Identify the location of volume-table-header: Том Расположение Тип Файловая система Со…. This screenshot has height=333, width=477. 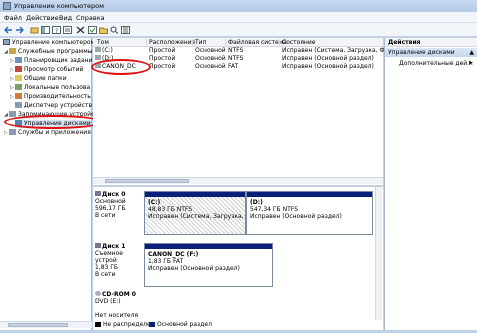
(238, 42).